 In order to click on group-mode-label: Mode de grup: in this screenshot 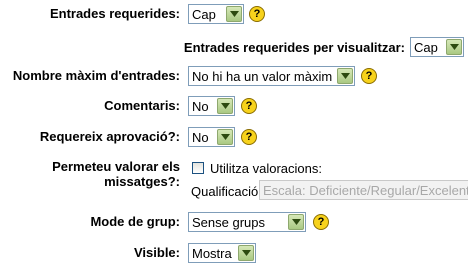, I will do `click(135, 221)`.